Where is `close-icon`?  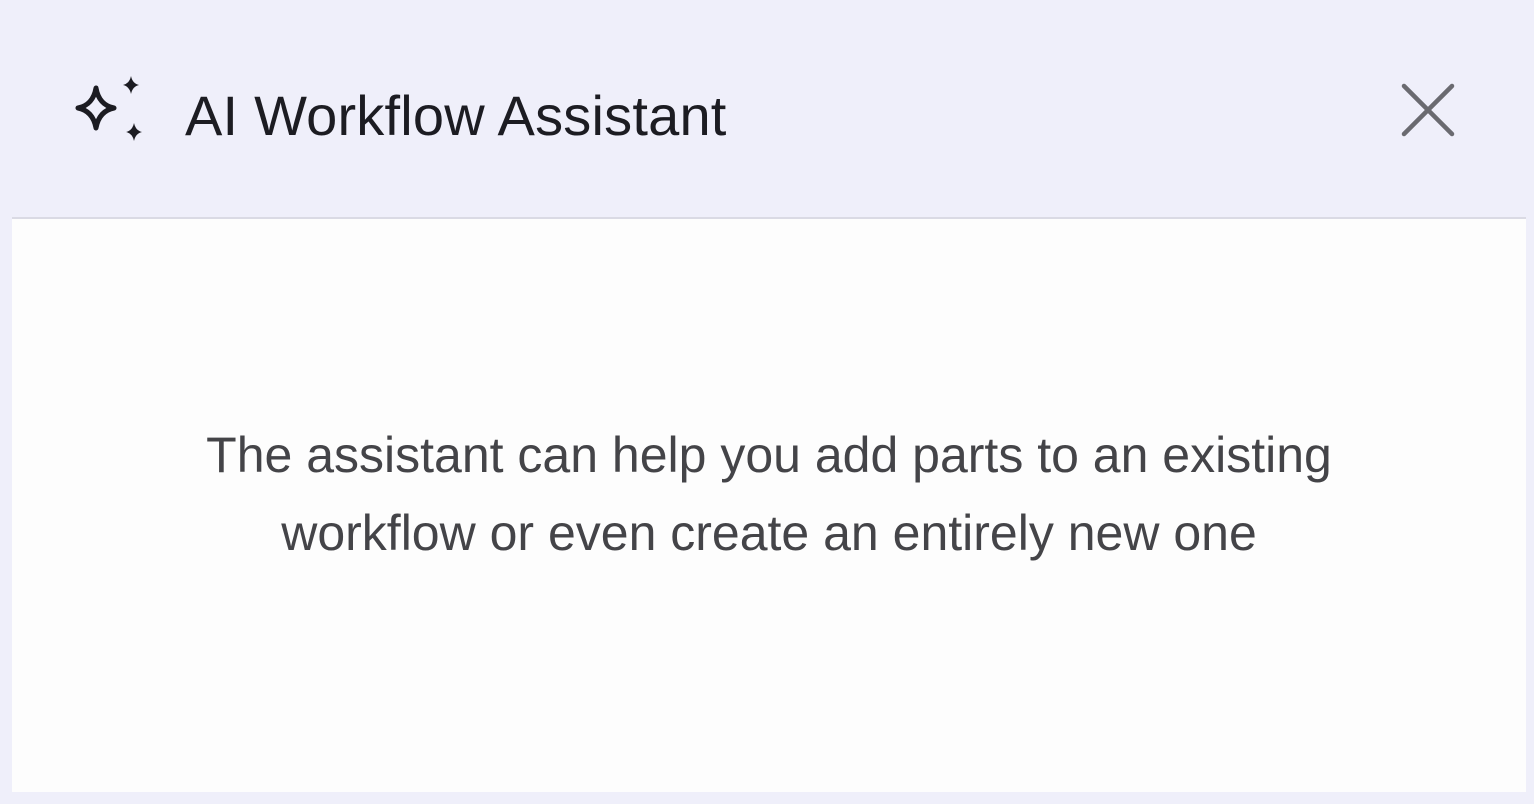 close-icon is located at coordinates (1428, 113).